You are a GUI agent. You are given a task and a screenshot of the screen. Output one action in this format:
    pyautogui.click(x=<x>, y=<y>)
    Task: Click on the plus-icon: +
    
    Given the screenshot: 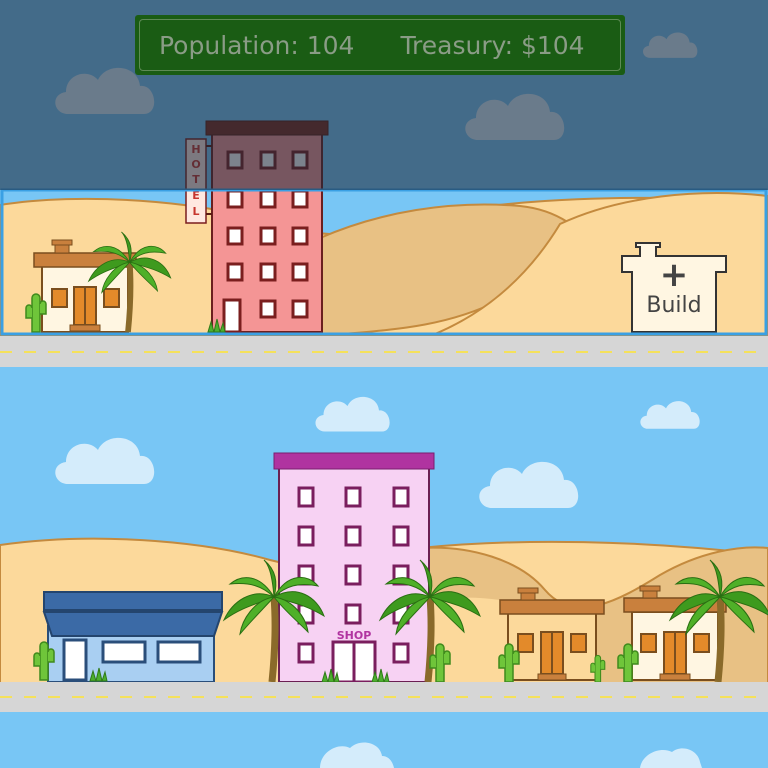 What is the action you would take?
    pyautogui.click(x=674, y=275)
    